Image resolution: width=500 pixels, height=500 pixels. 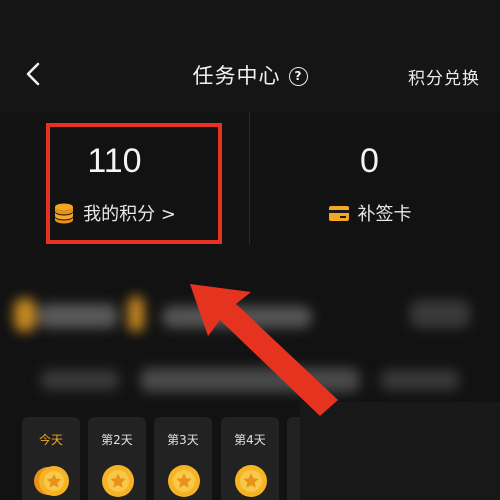 What do you see at coordinates (298, 76) in the screenshot?
I see `help-icon: ?` at bounding box center [298, 76].